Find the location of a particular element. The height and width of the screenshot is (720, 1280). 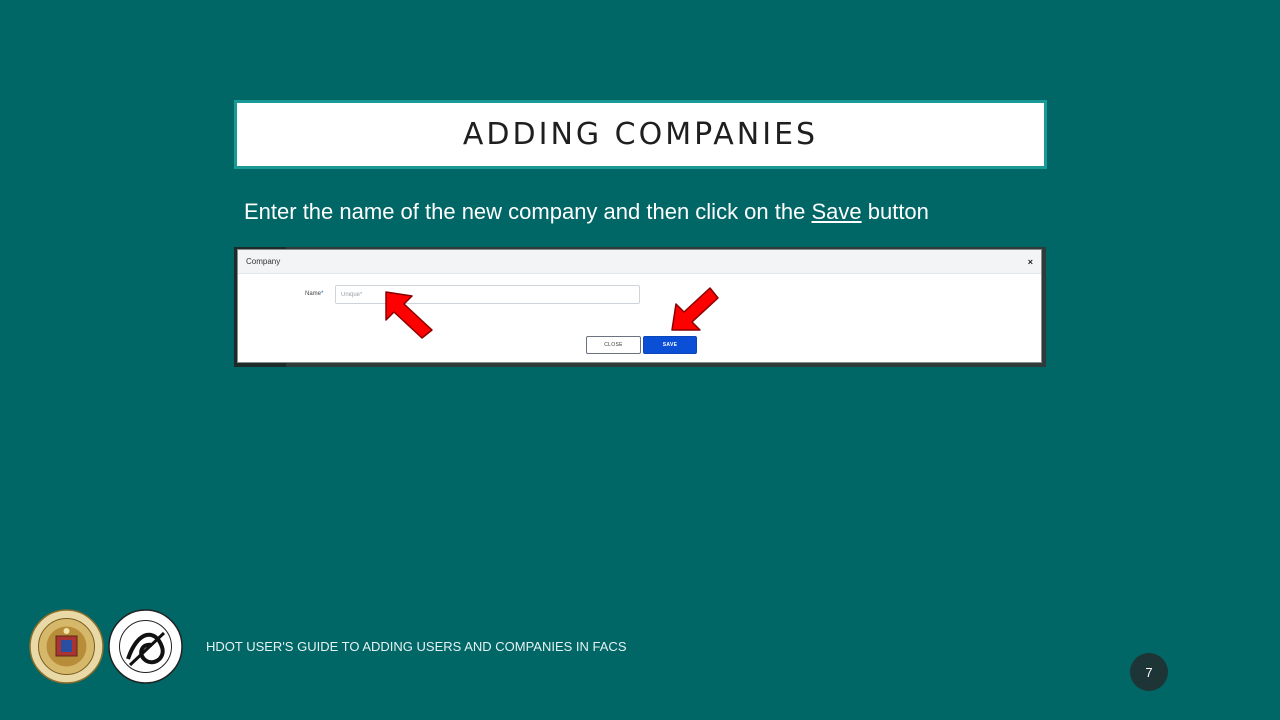

state-of-hawaii-seal-icon is located at coordinates (66, 646).